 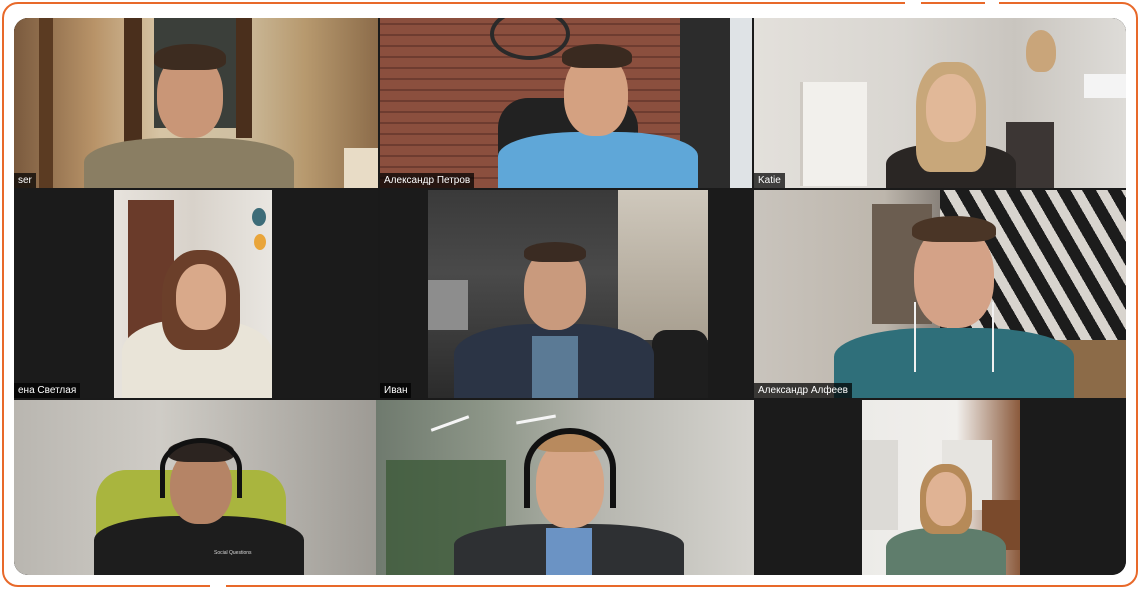 I want to click on participant-tile-elena-svetlaya: ена Светлая, so click(x=196, y=294).